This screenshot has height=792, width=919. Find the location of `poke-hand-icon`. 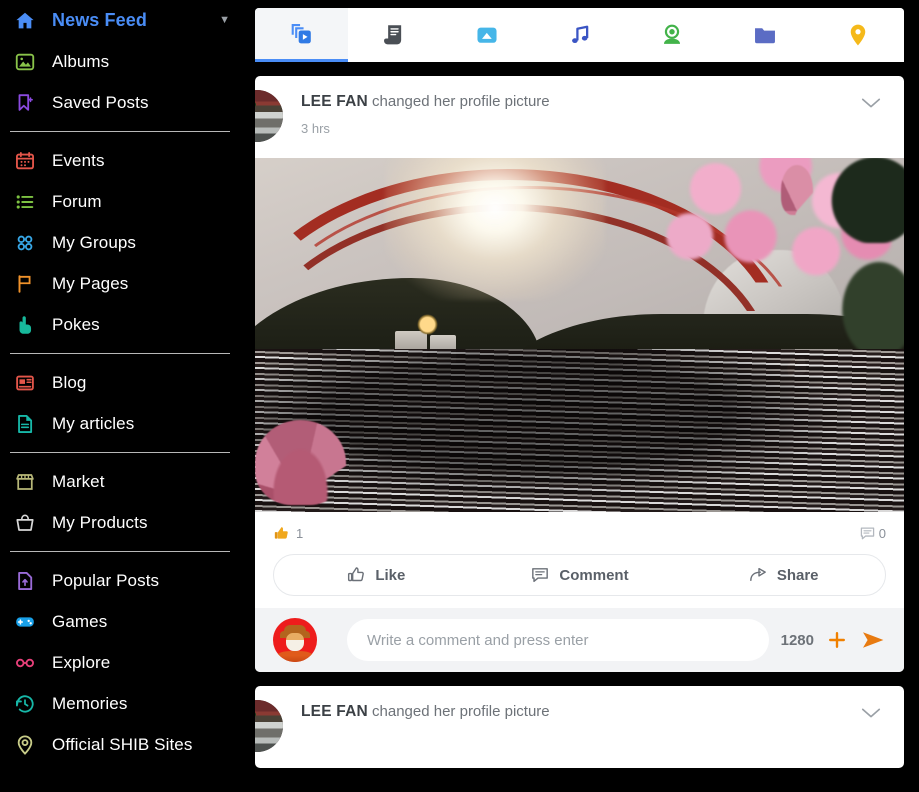

poke-hand-icon is located at coordinates (25, 325).